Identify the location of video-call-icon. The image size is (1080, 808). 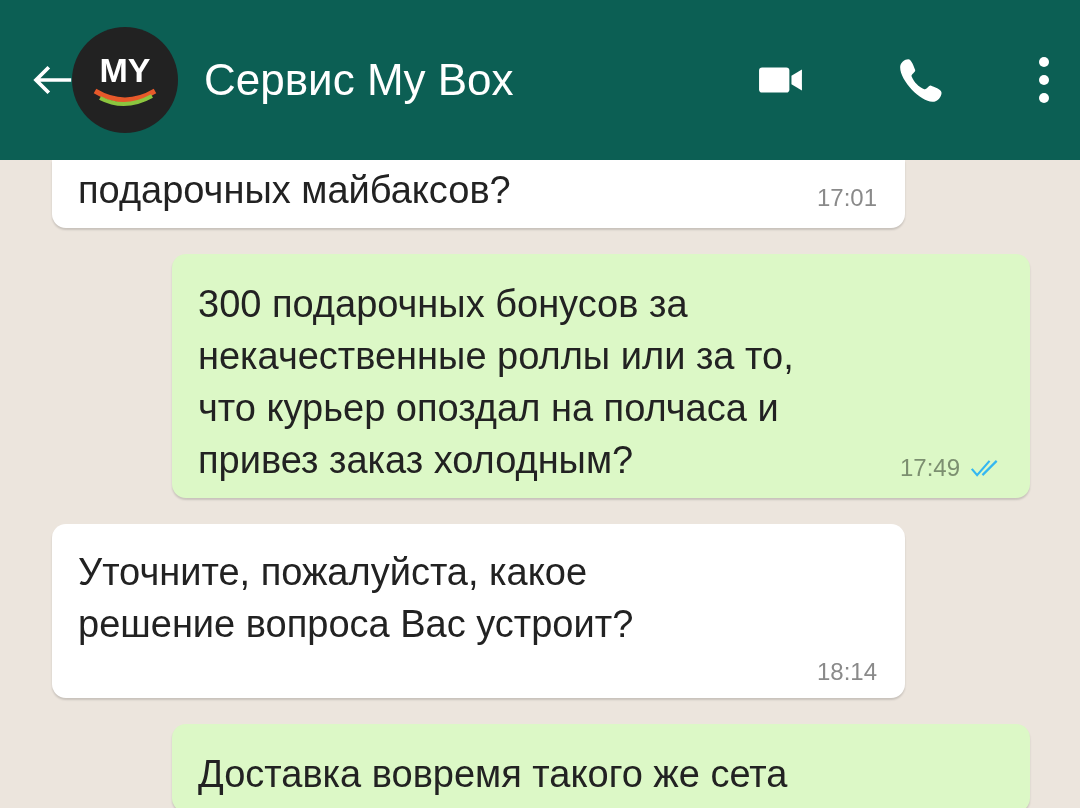
(781, 80).